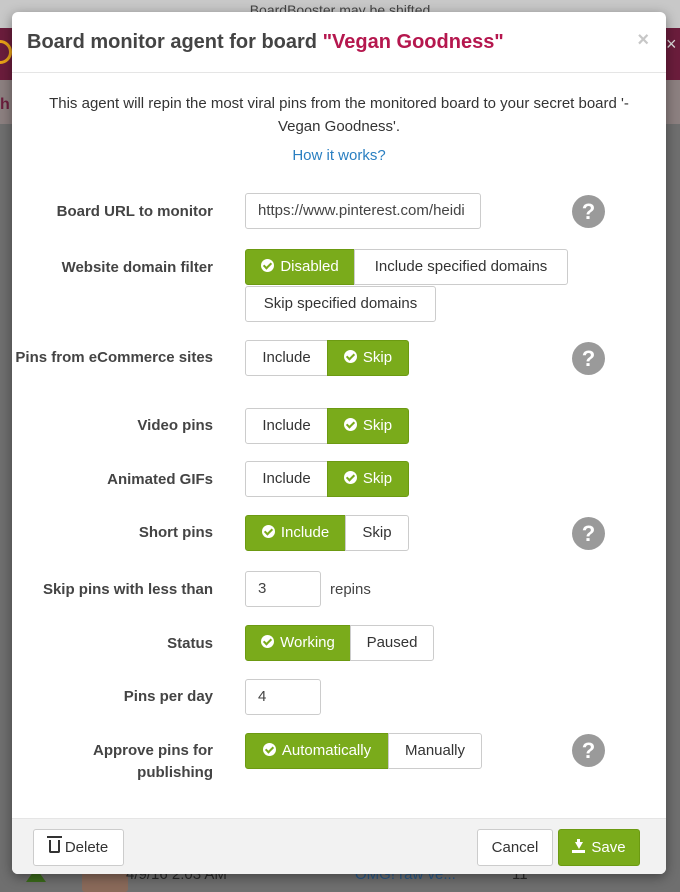 The image size is (680, 892). I want to click on ecommerce-include-label: Include, so click(286, 357).